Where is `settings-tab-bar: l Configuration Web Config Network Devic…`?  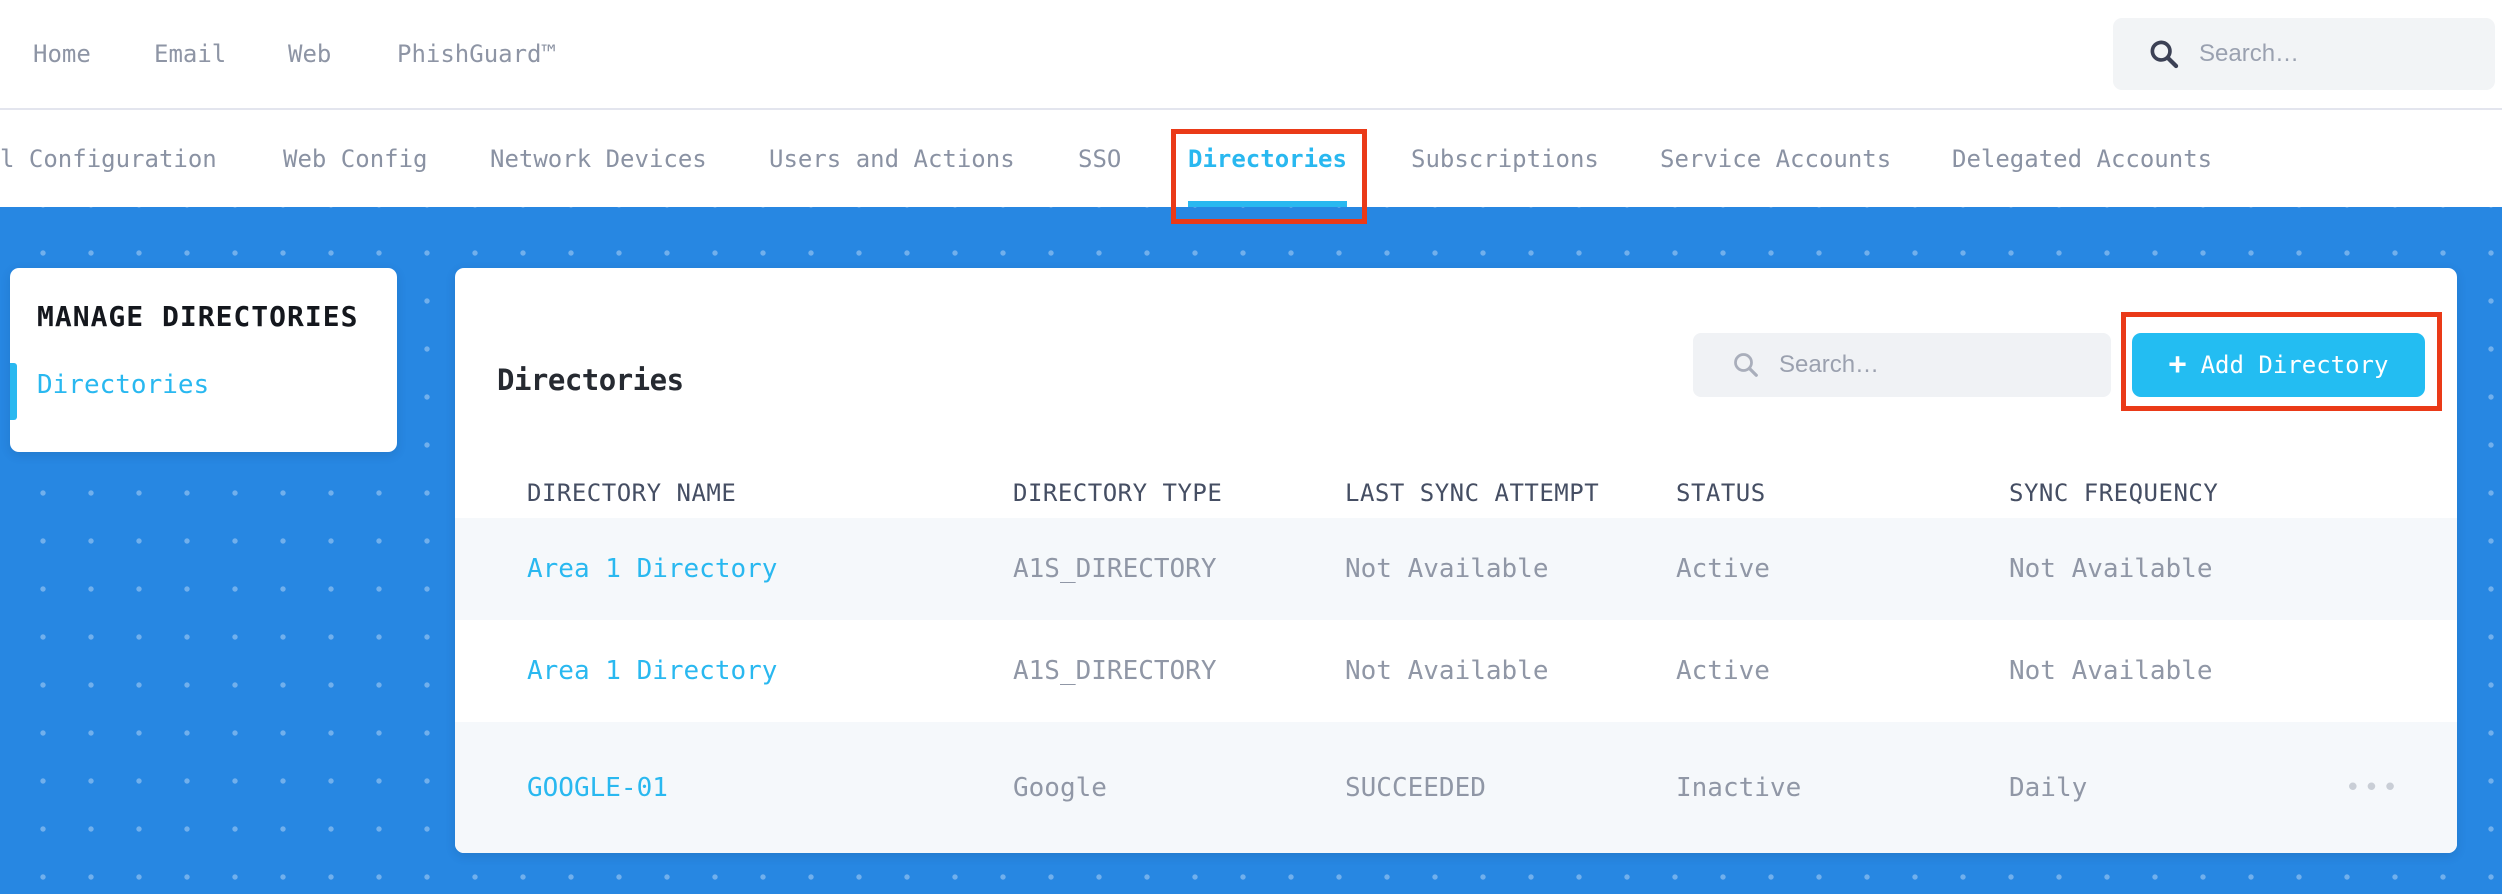 settings-tab-bar: l Configuration Web Config Network Devic… is located at coordinates (1251, 158).